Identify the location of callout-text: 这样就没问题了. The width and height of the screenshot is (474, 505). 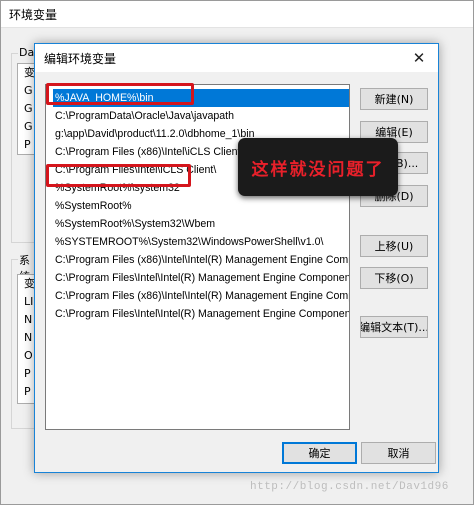
(318, 169).